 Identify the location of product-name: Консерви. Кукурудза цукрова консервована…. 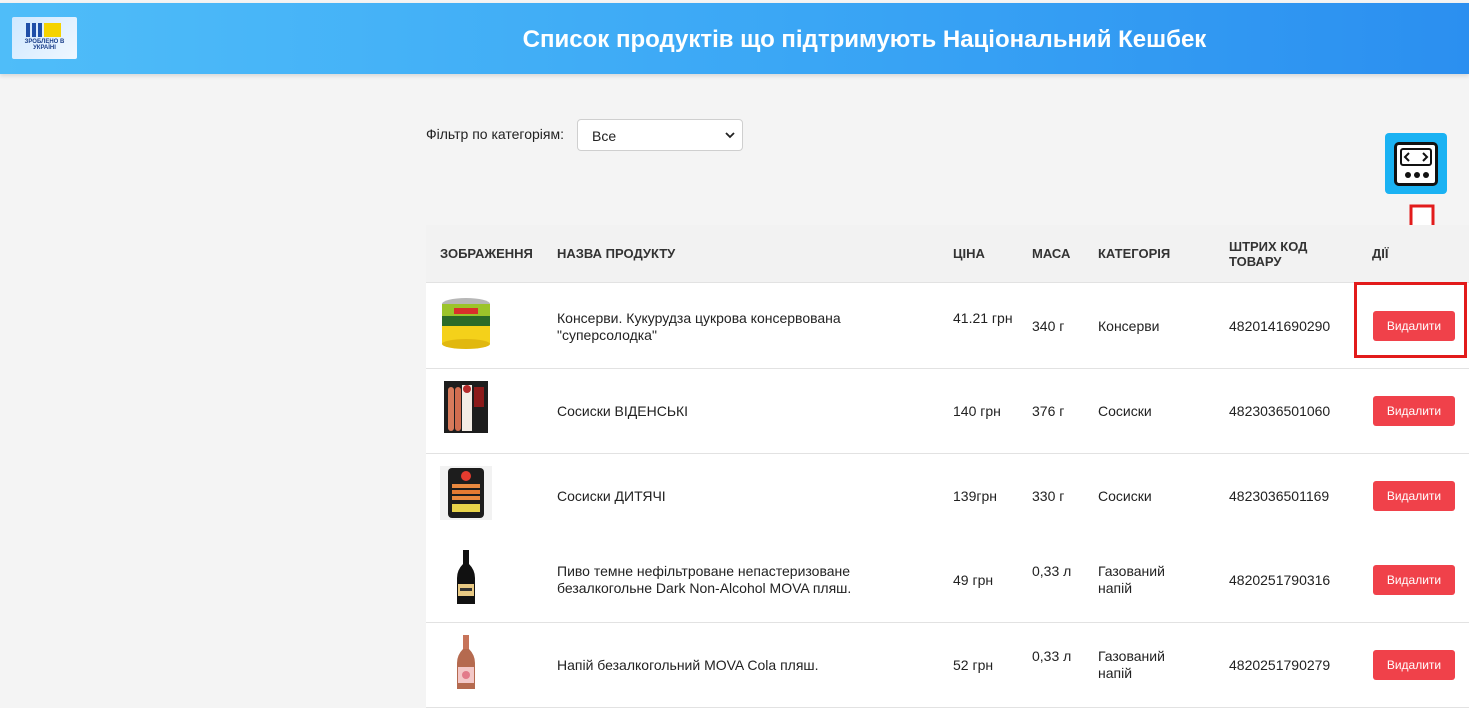
(699, 326).